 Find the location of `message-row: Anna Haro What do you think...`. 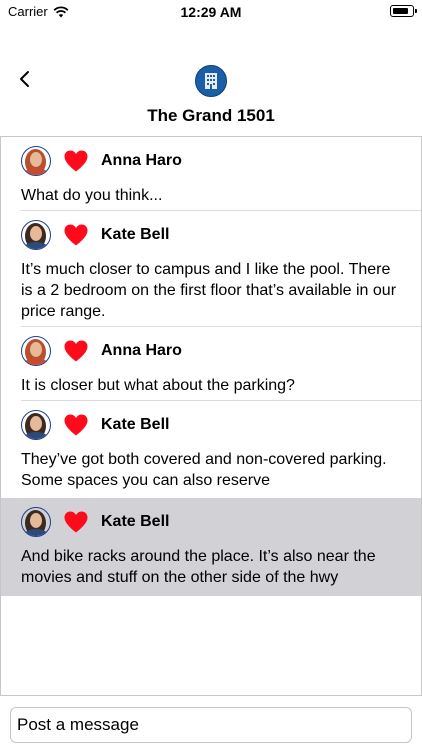

message-row: Anna Haro What do you think... is located at coordinates (211, 173).